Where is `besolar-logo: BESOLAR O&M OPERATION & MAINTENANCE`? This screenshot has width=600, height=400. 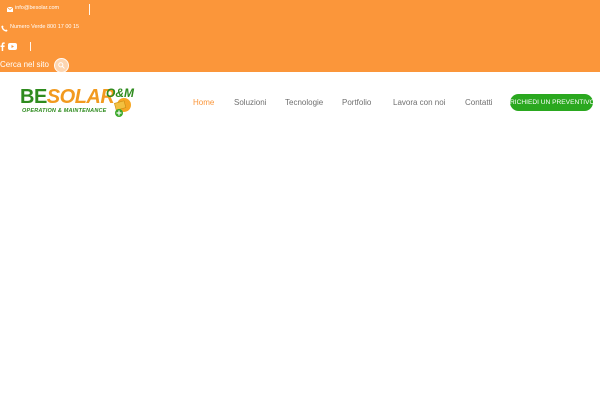
besolar-logo: BESOLAR O&M OPERATION & MAINTENANCE is located at coordinates (78, 102).